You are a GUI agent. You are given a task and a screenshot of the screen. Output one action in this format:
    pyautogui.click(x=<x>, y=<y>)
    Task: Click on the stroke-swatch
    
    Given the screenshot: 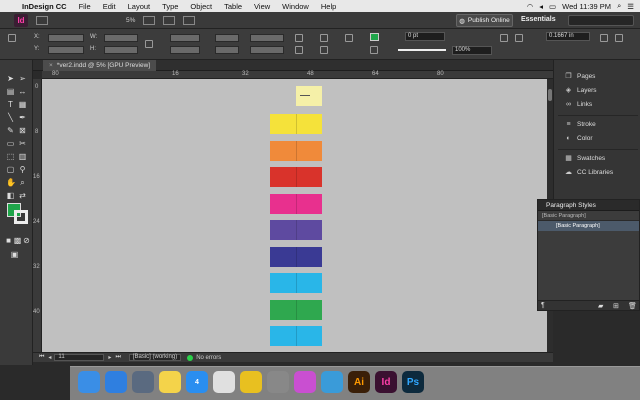 What is the action you would take?
    pyautogui.click(x=374, y=50)
    